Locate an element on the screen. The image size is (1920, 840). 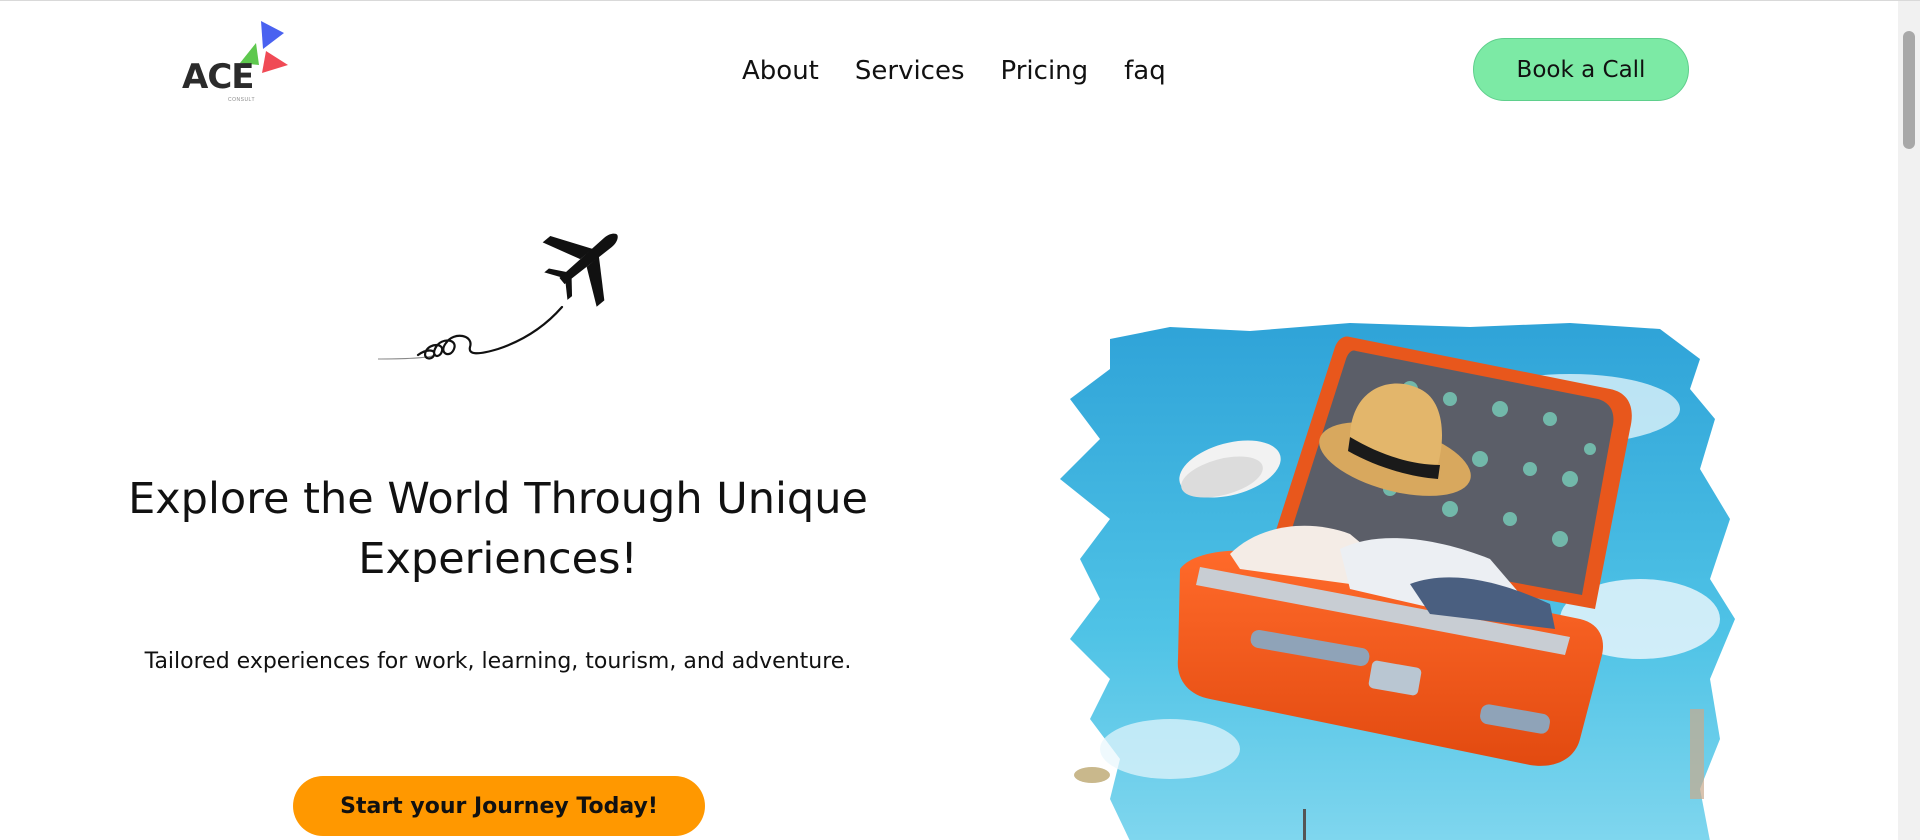
main-nav: About Services Pricing faq is located at coordinates (972, 71).